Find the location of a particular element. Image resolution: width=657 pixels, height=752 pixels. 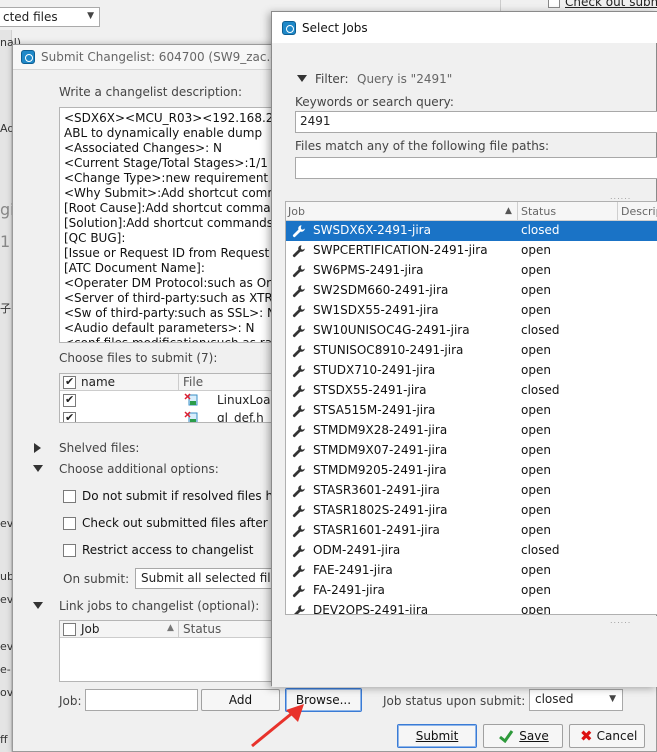

perforce-app-icon is located at coordinates (289, 28).